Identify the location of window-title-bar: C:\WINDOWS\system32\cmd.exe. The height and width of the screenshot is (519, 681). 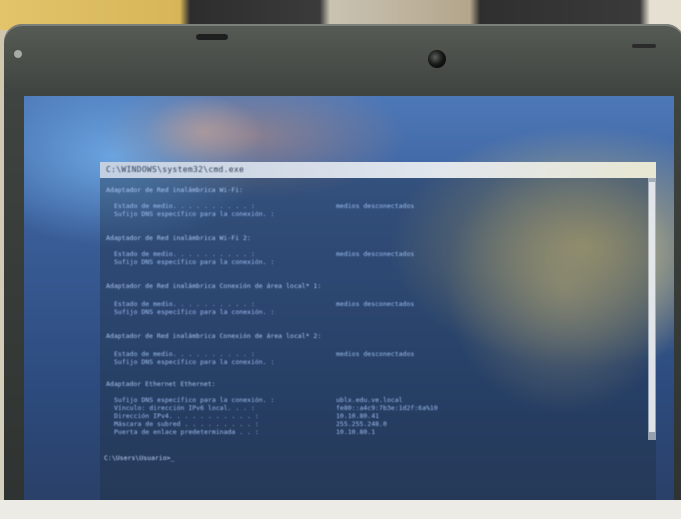
(378, 170).